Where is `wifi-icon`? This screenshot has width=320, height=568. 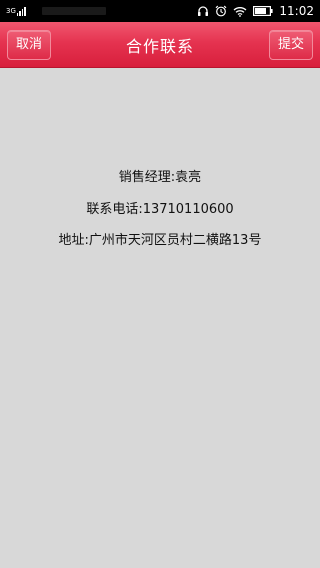 wifi-icon is located at coordinates (240, 11).